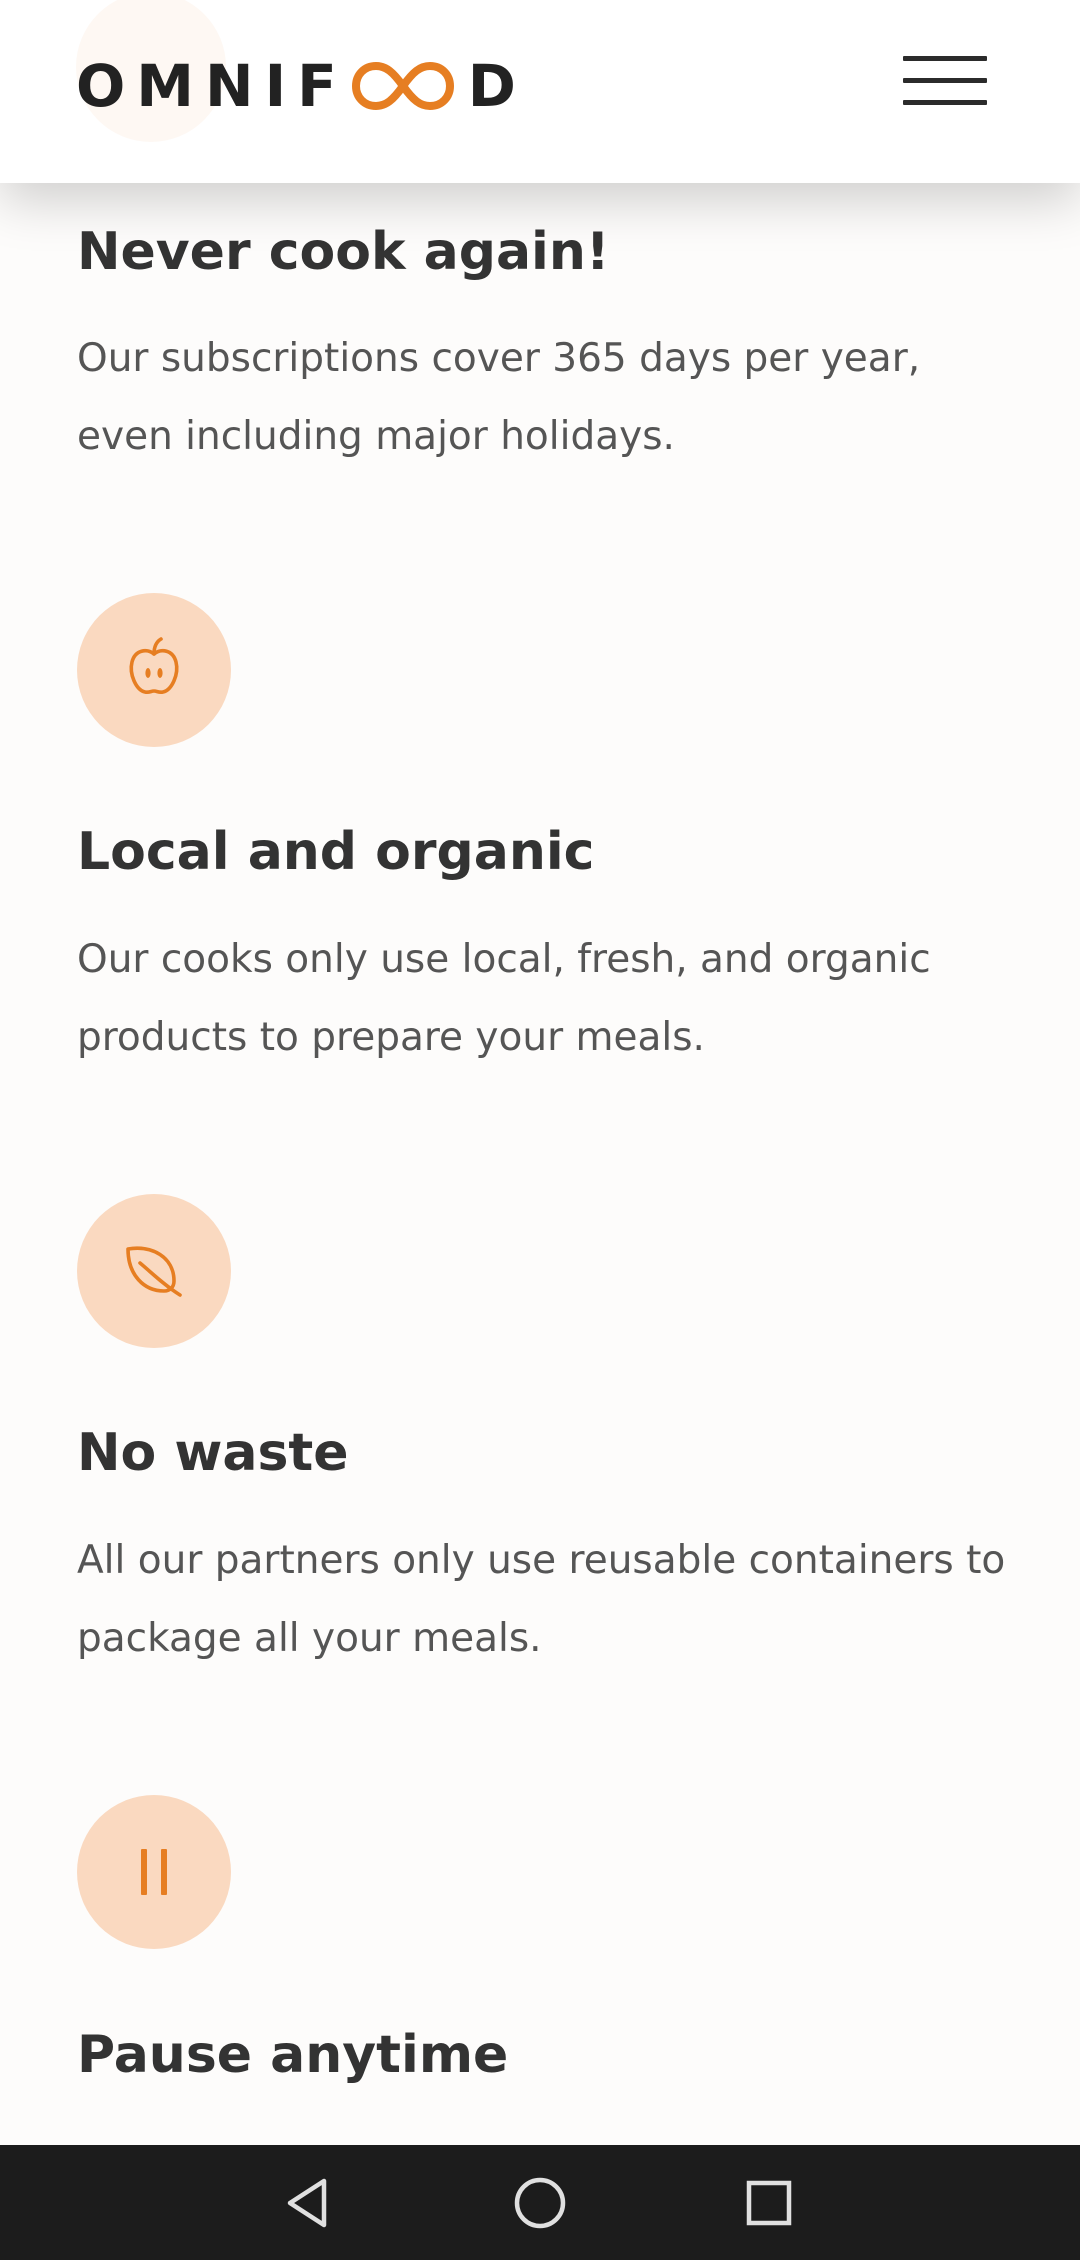  I want to click on feature-title: No waste, so click(213, 1453).